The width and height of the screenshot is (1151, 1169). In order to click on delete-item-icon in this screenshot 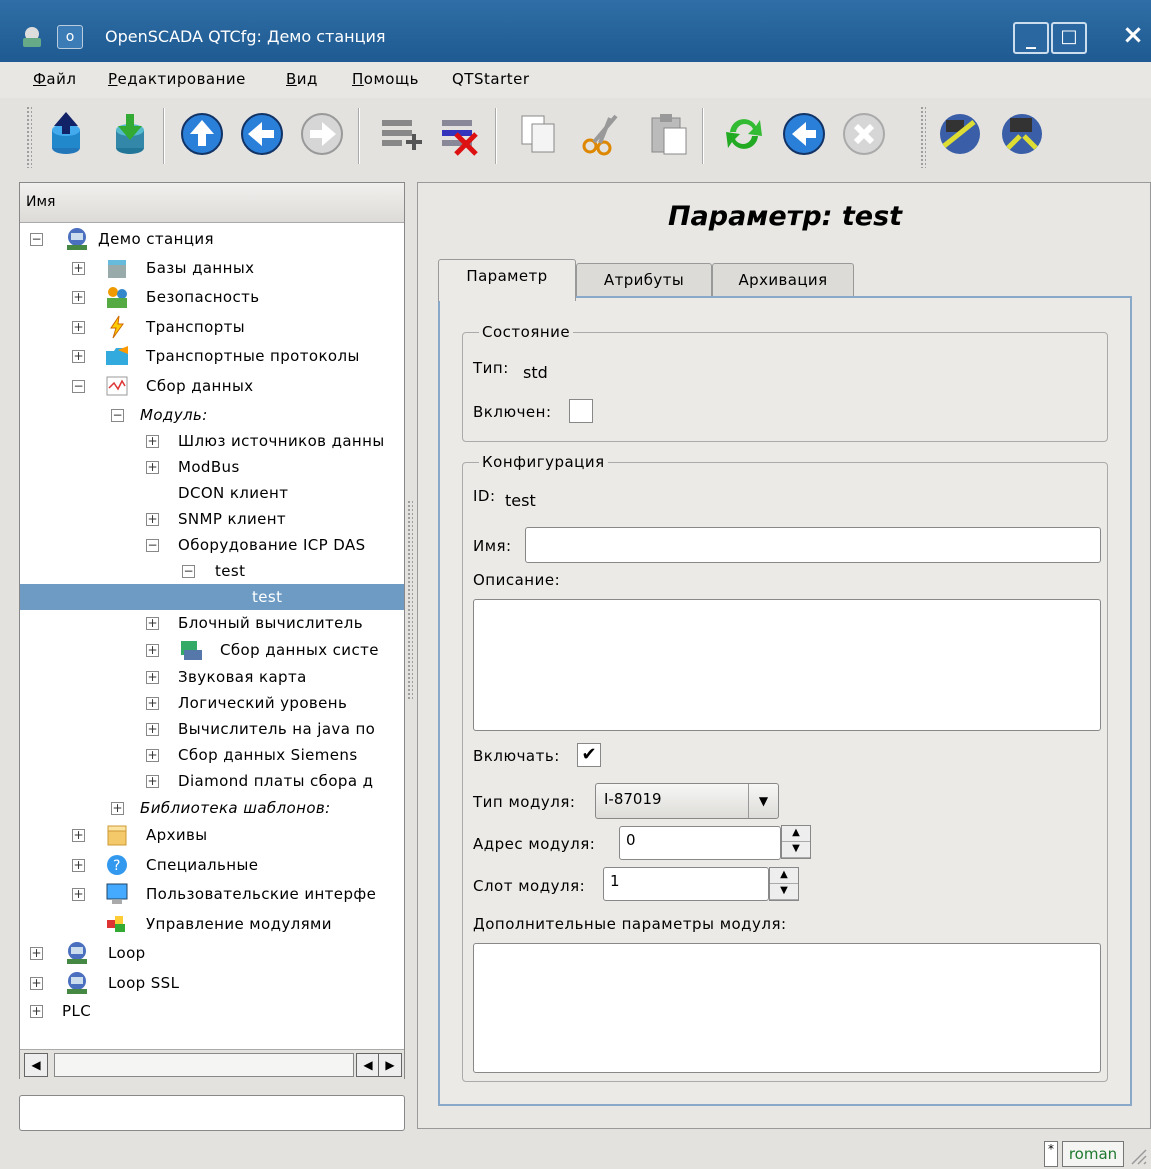, I will do `click(458, 134)`.